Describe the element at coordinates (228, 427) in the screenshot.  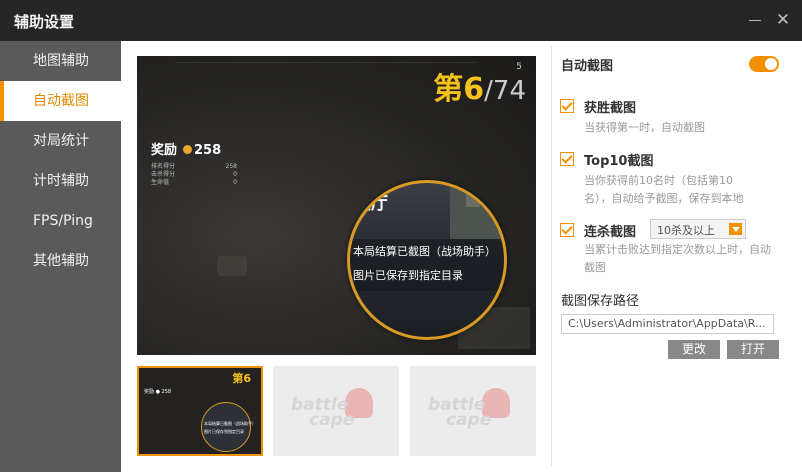
I see `thumb-magnifier: 本局结算已截图（战场助手） 图片已保存到指定目录` at that location.